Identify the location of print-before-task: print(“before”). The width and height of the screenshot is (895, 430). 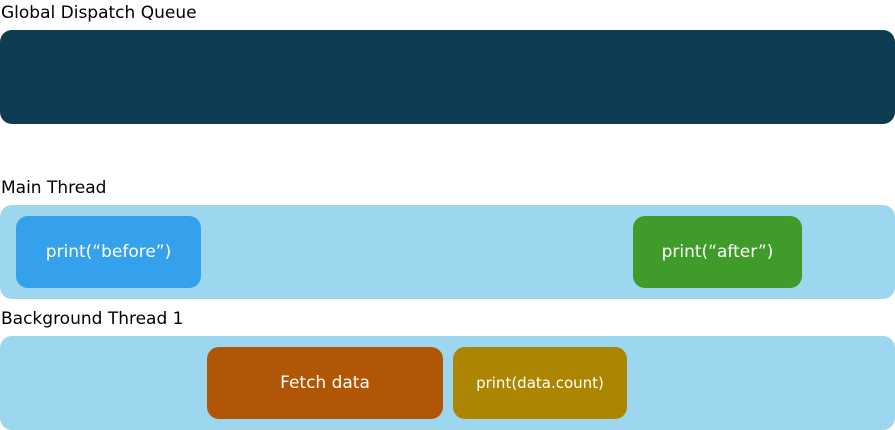
(108, 252).